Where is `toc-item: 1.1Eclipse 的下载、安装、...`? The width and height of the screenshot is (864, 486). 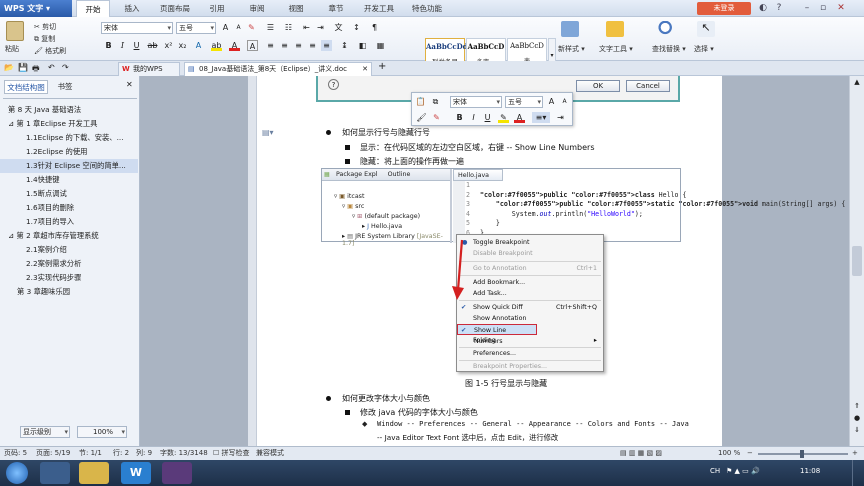 toc-item: 1.1Eclipse 的下载、安装、... is located at coordinates (69, 138).